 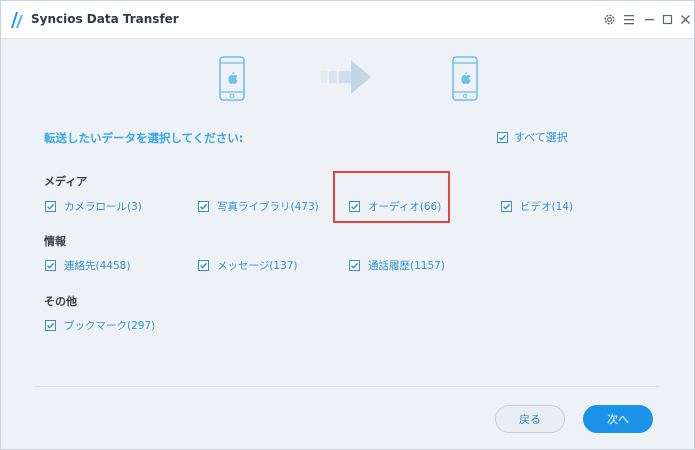 I want to click on option-call-history: 通話履歴(1157), so click(x=397, y=265).